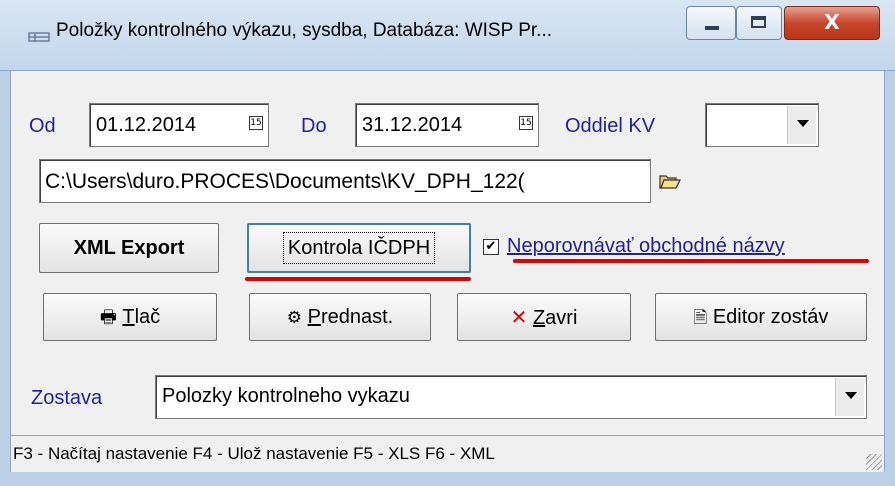  I want to click on zavri-button: ✕ Zavri, so click(544, 317).